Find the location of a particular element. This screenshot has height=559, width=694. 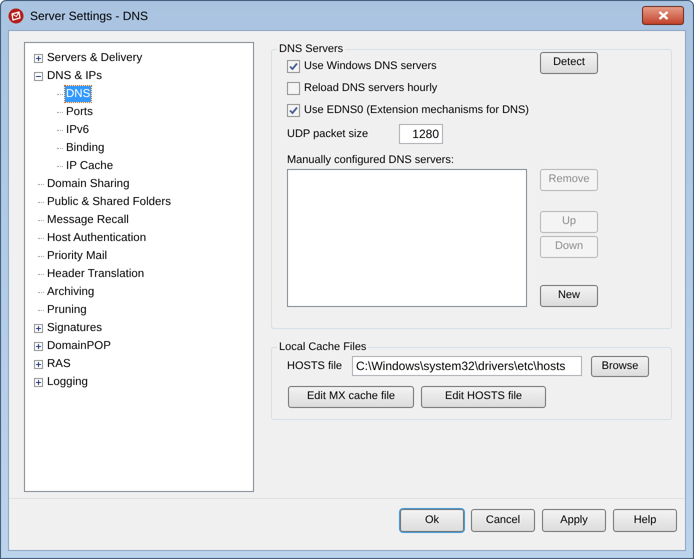

tree-item: DomainPOP is located at coordinates (79, 346).